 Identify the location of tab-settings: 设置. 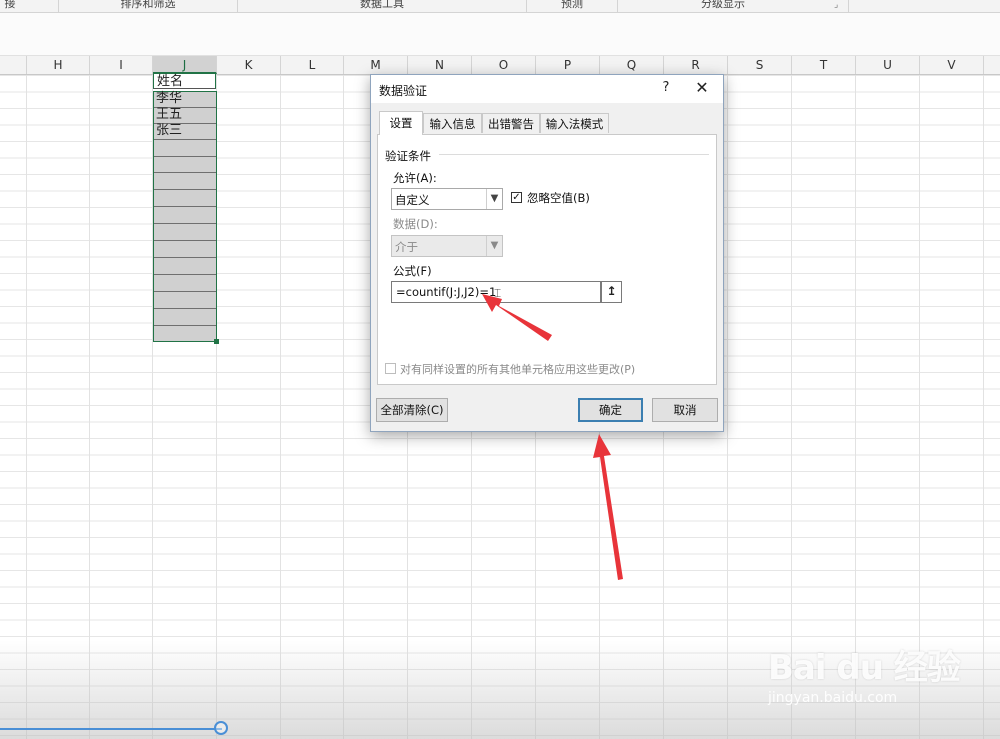
(401, 123).